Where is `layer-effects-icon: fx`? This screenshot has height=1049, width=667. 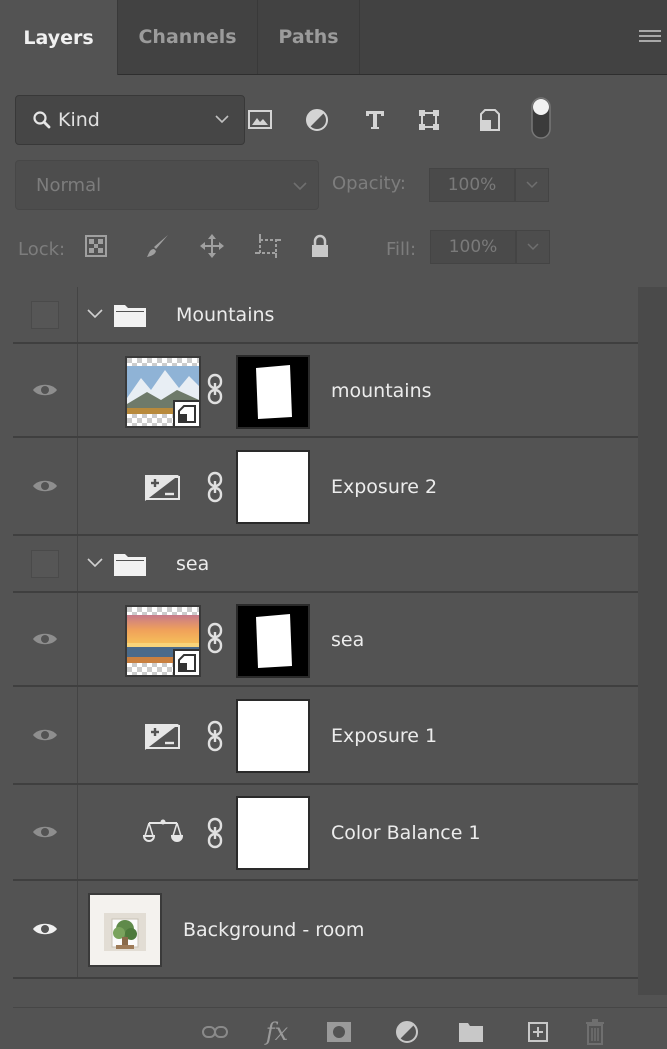
layer-effects-icon: fx is located at coordinates (277, 1032).